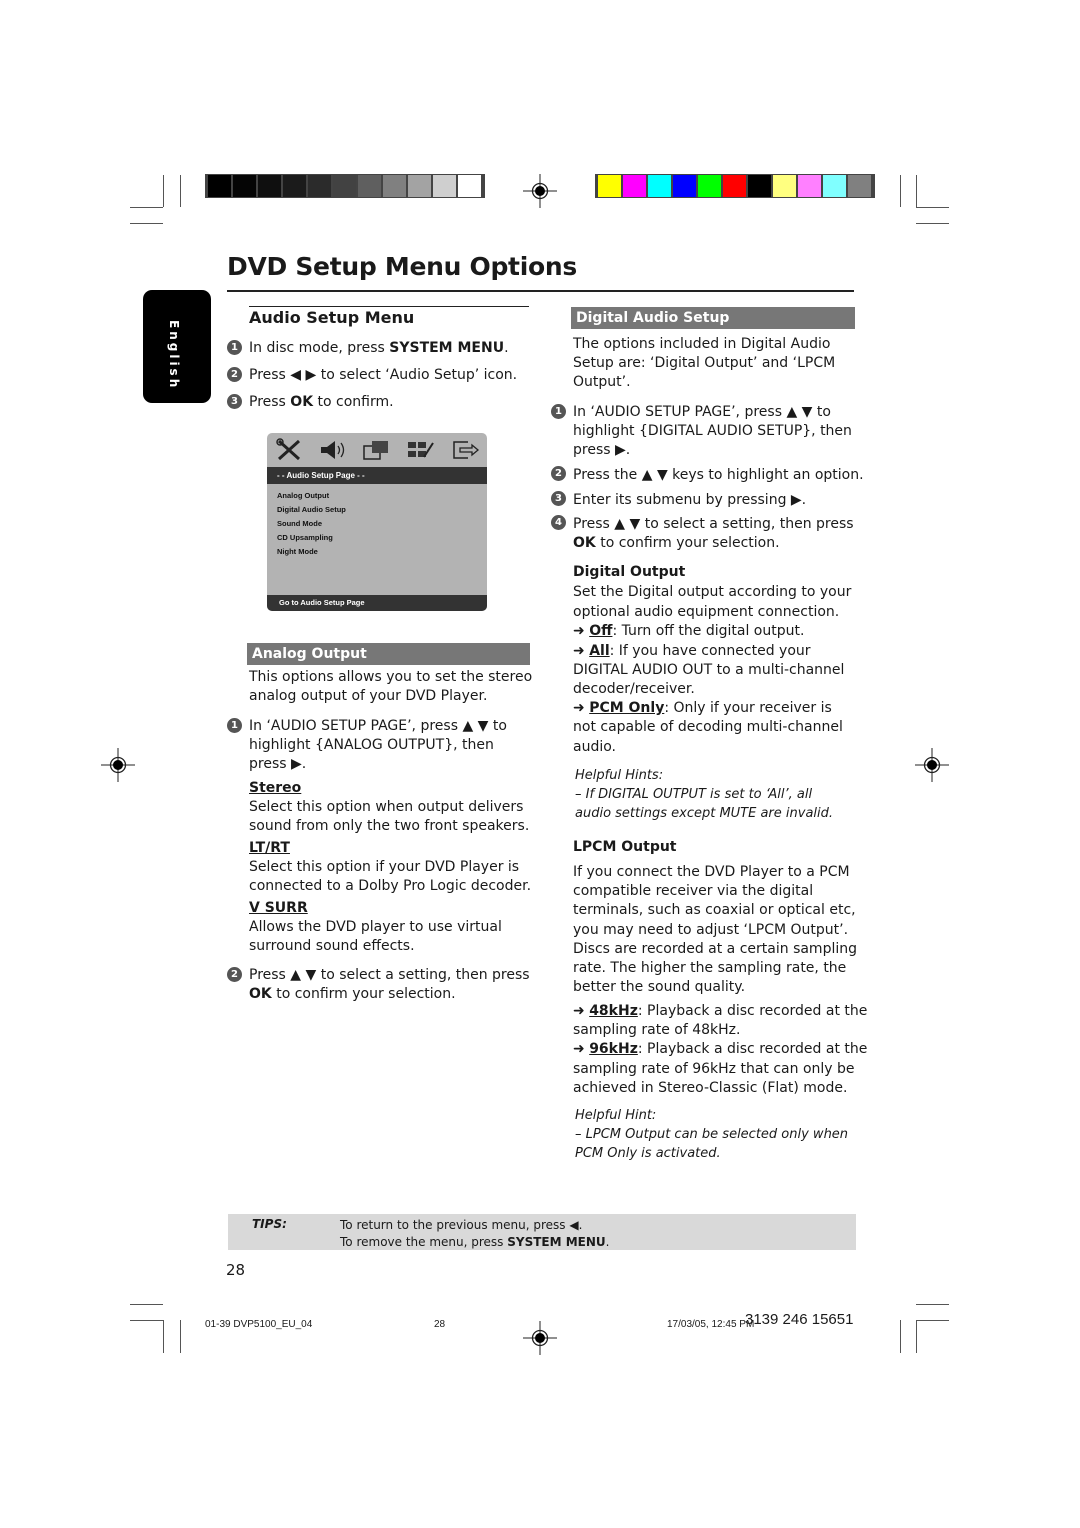  I want to click on osd-footer: Go to Audio Setup Page, so click(377, 603).